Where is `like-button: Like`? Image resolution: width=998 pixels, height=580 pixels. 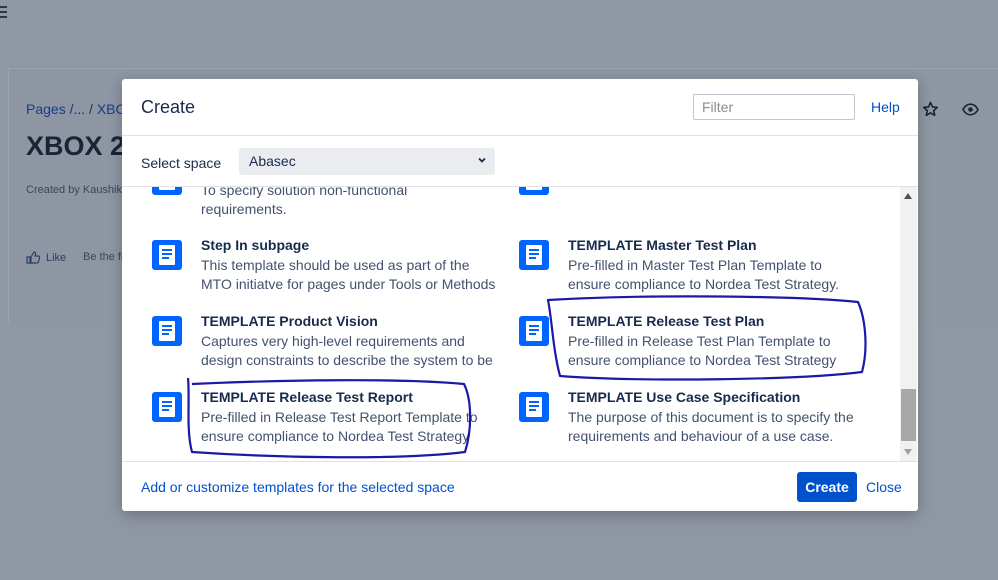
like-button: Like is located at coordinates (46, 257).